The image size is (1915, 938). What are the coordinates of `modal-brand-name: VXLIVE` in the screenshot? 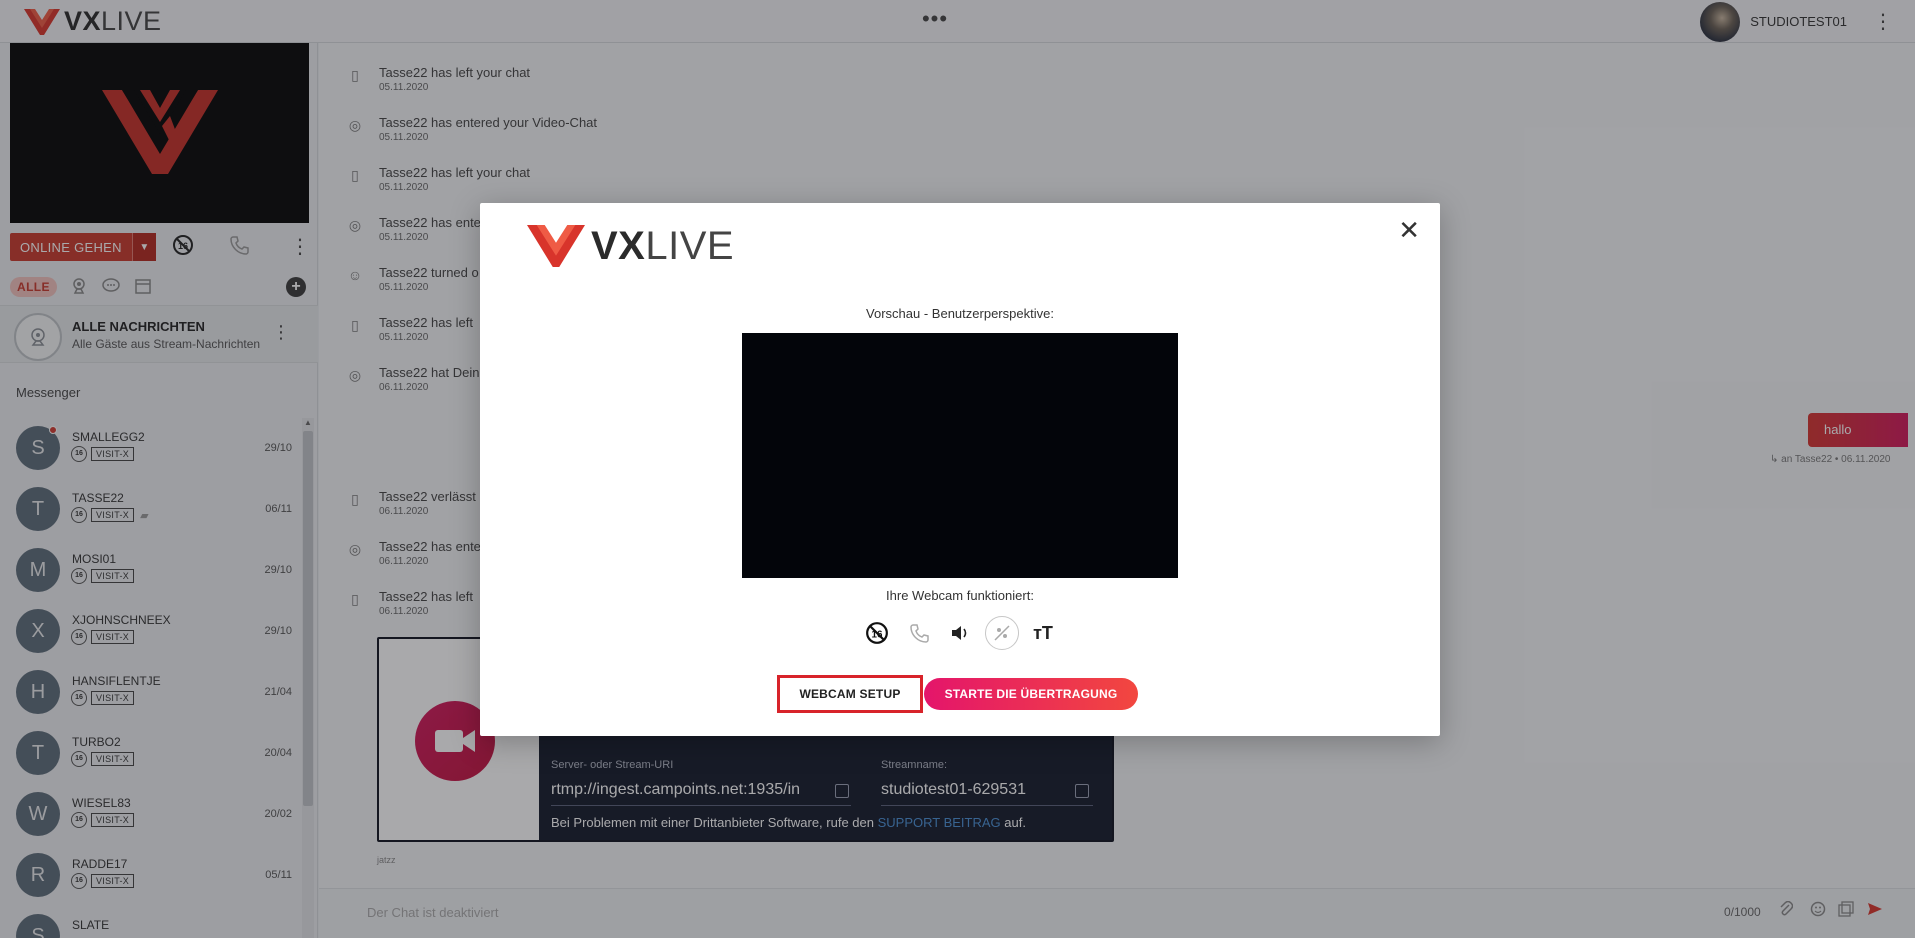 It's located at (663, 246).